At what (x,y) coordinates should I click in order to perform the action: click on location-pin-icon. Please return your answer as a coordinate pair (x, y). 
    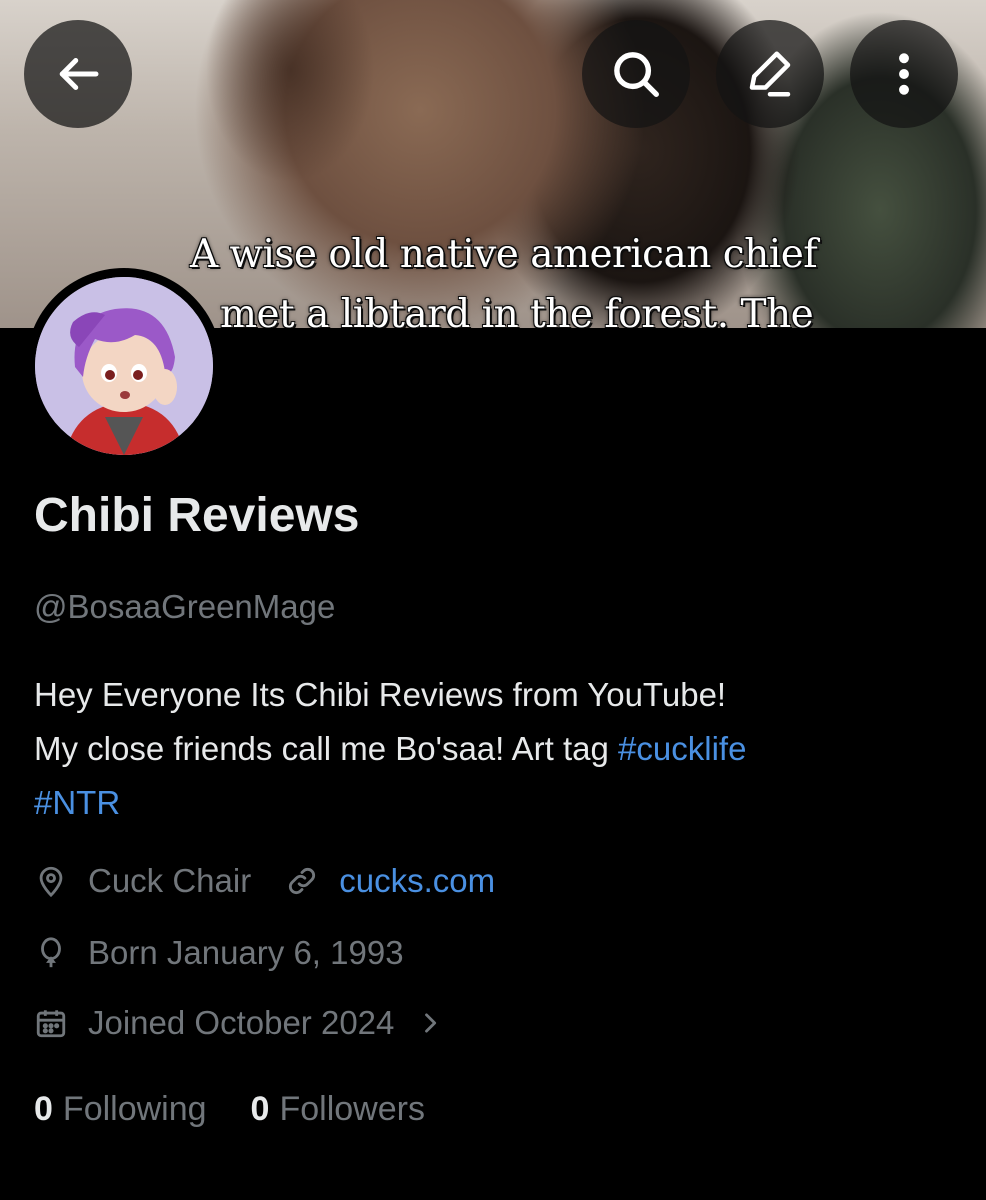
    Looking at the image, I should click on (51, 882).